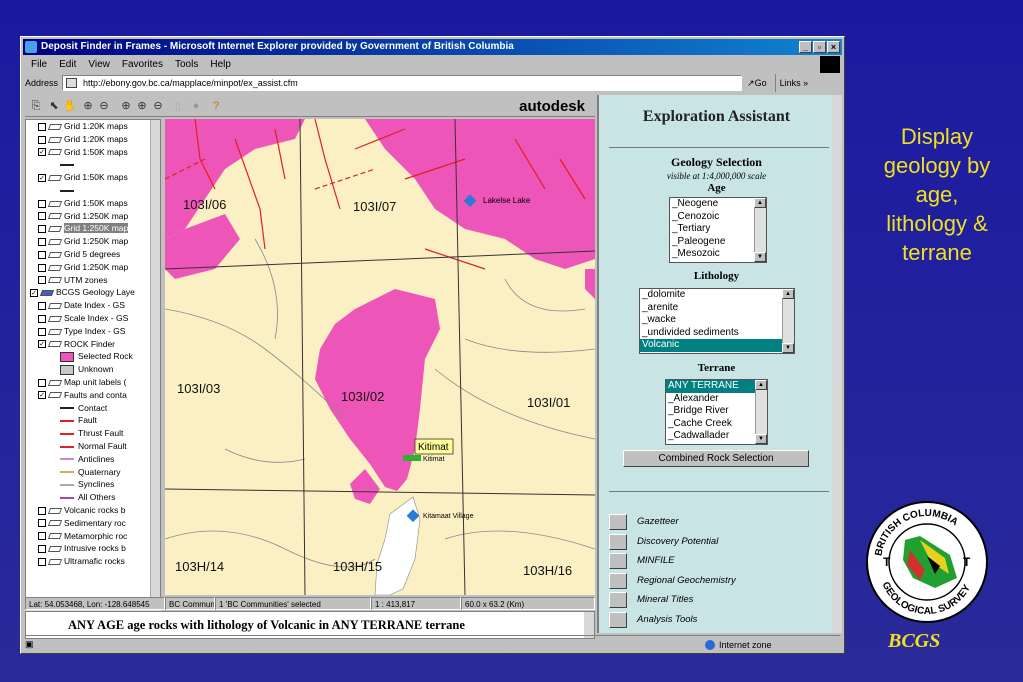  What do you see at coordinates (93, 510) in the screenshot?
I see `layer-row: Volcanic rocks b` at bounding box center [93, 510].